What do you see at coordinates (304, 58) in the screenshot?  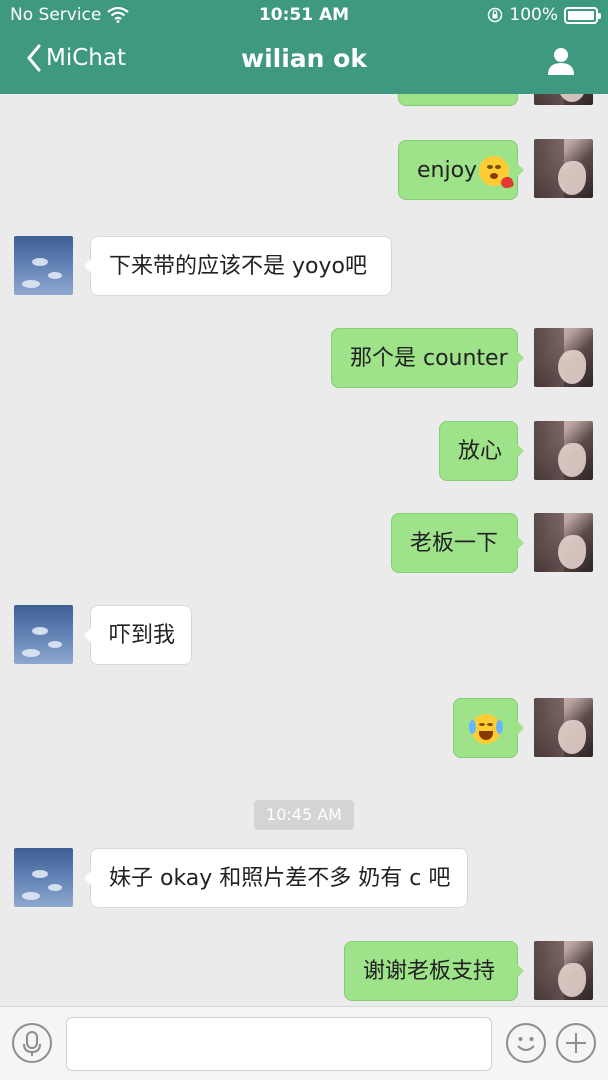 I see `chat-title: wilian ok` at bounding box center [304, 58].